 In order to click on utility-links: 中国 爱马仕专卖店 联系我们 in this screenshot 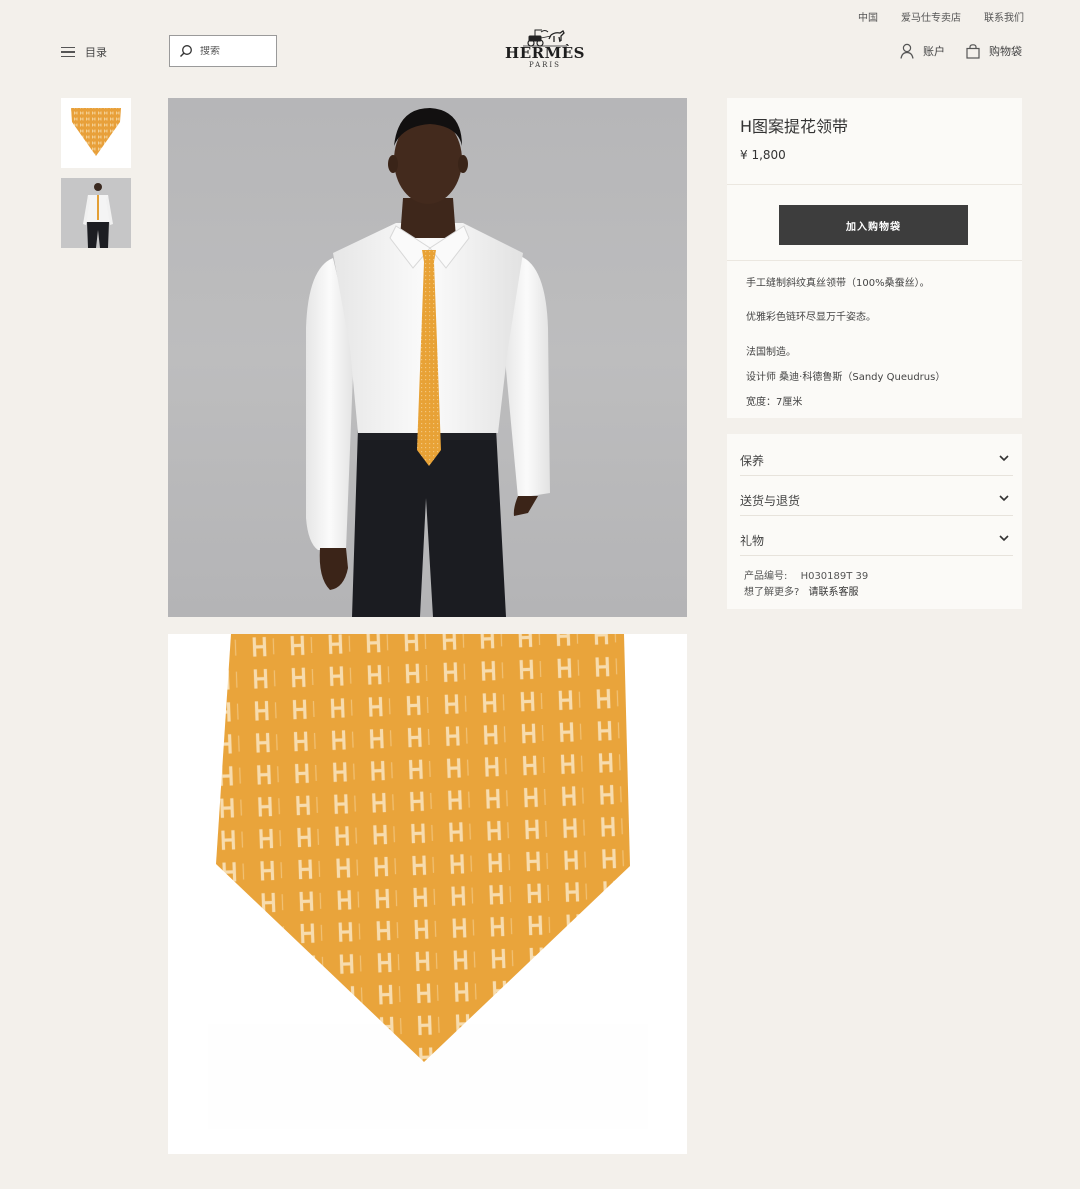, I will do `click(941, 16)`.